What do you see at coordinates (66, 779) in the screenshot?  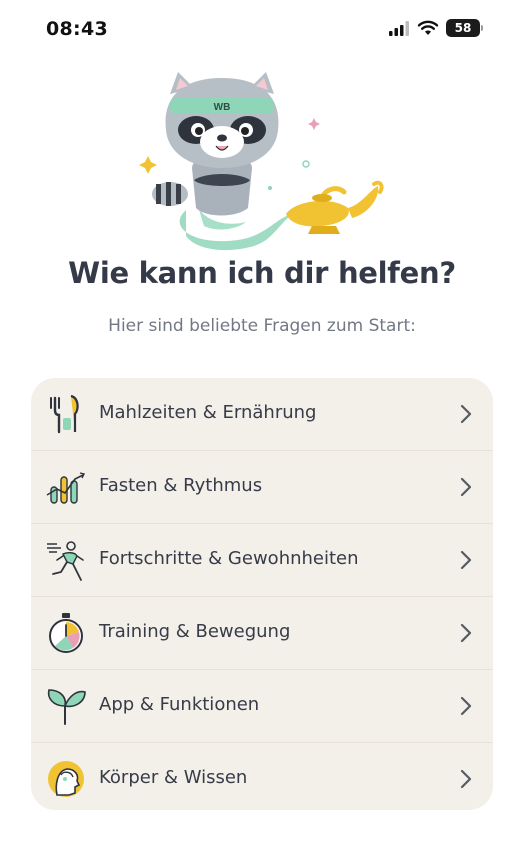 I see `head-knowledge-icon` at bounding box center [66, 779].